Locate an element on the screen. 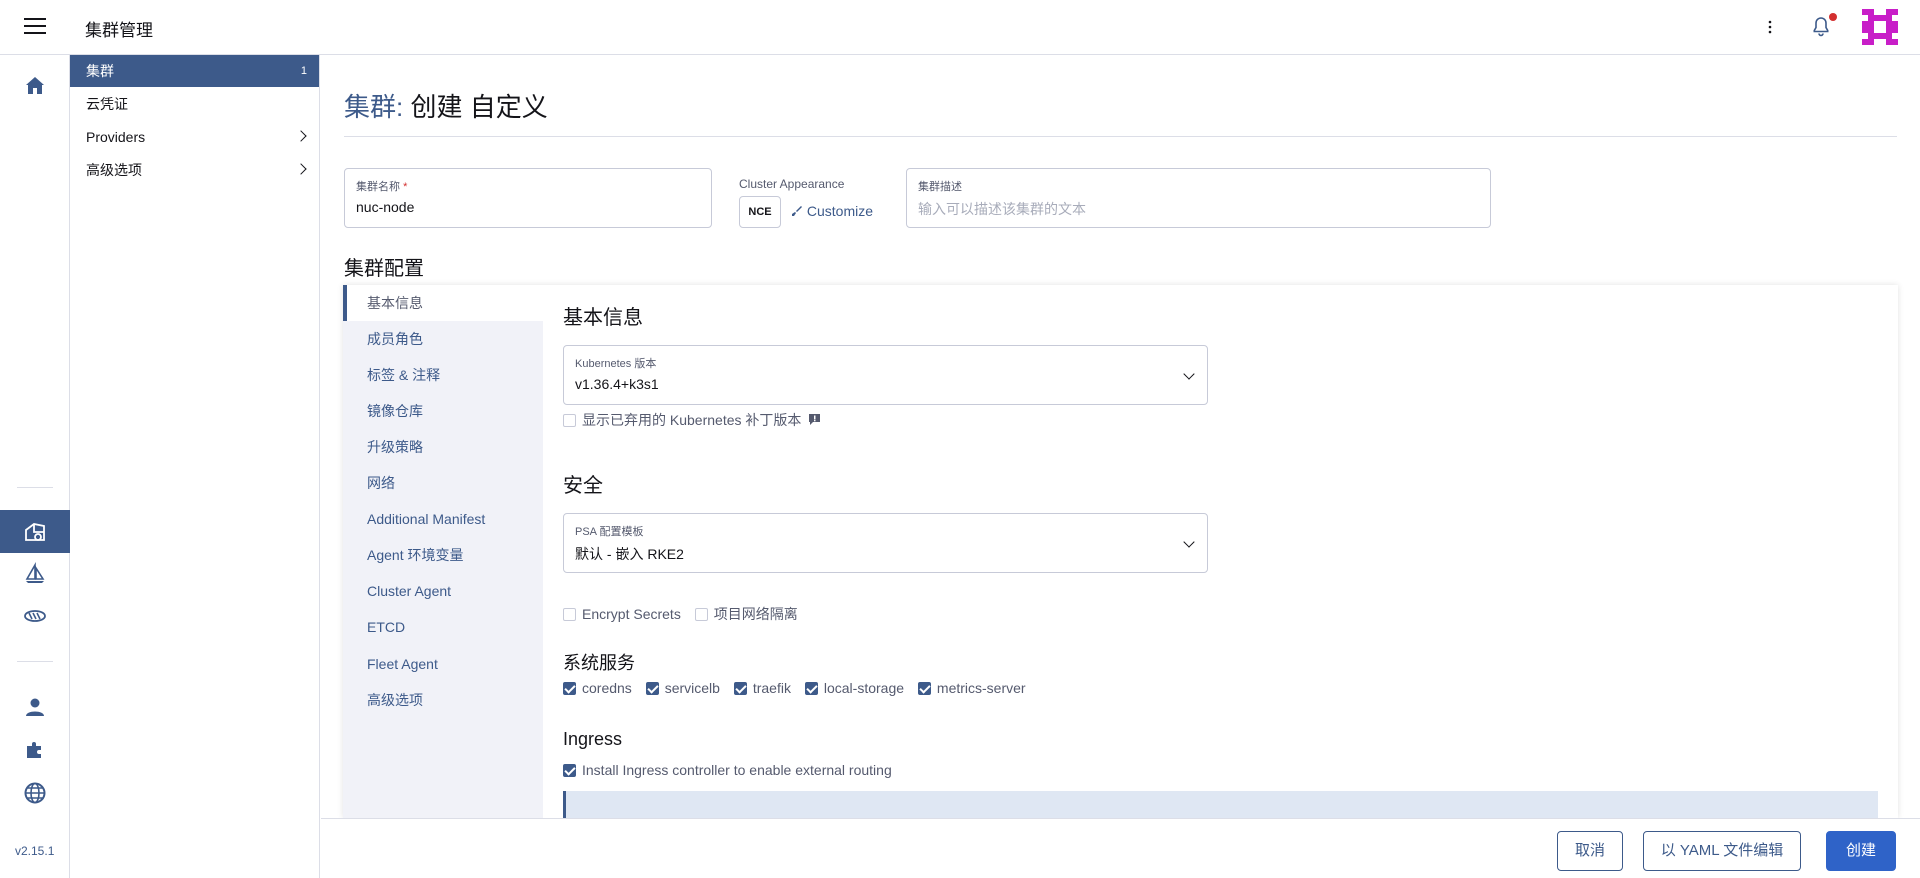 This screenshot has height=878, width=1920. create-button: 创建 is located at coordinates (1861, 851).